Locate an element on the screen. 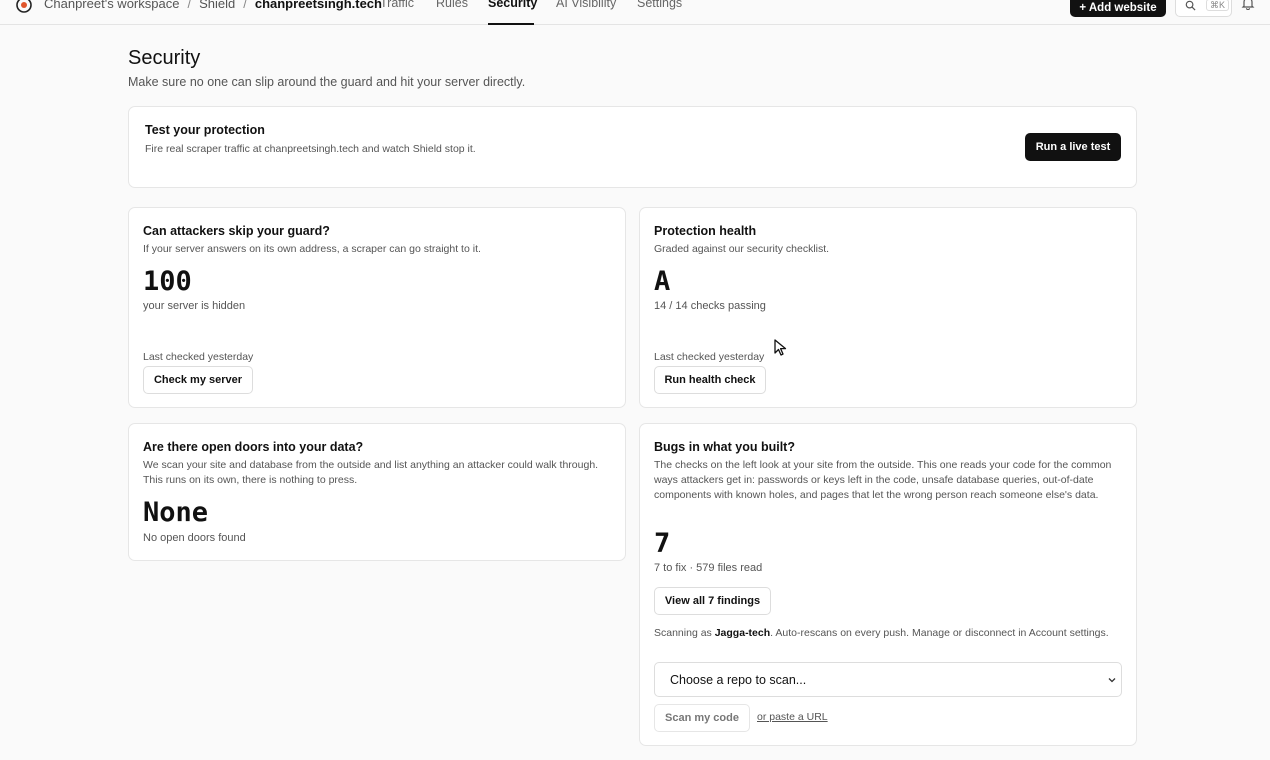  paste-url-link: or paste a URL is located at coordinates (792, 717).